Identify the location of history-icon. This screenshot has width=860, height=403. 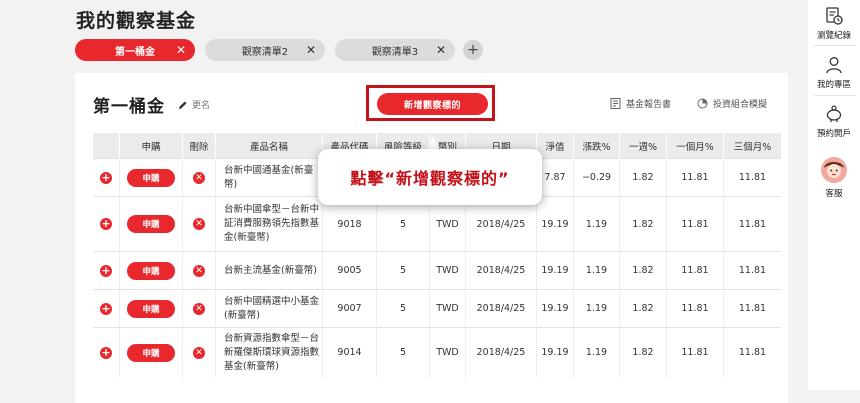
(834, 16).